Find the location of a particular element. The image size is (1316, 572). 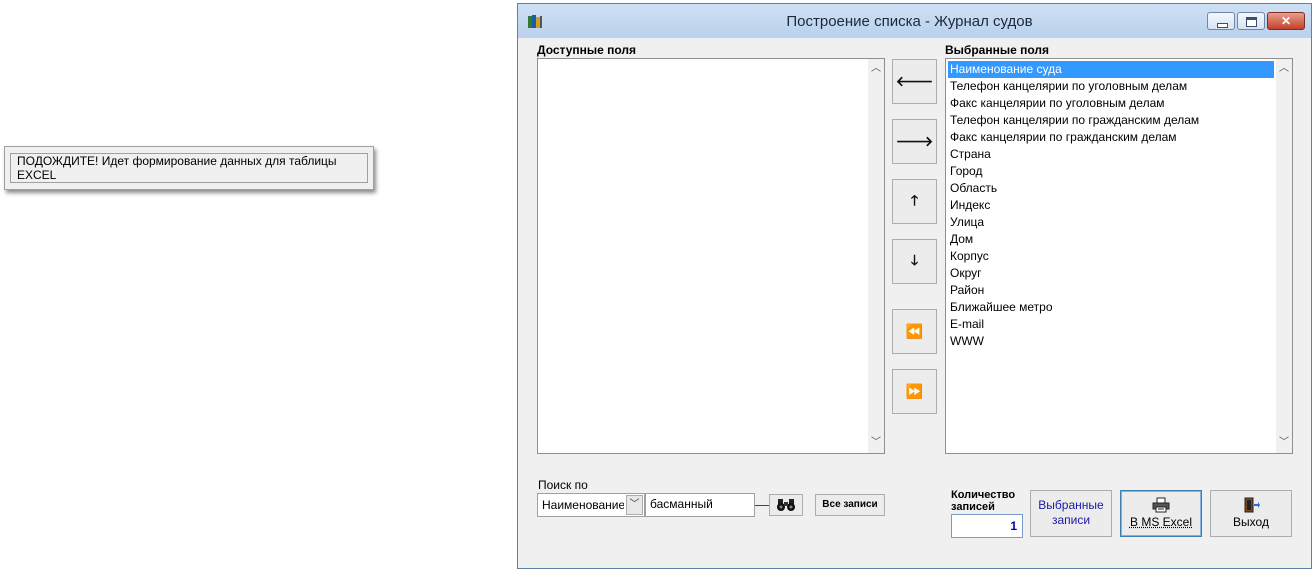

selected-field-item: Факс канцелярии по гражданским делам is located at coordinates (1111, 137).